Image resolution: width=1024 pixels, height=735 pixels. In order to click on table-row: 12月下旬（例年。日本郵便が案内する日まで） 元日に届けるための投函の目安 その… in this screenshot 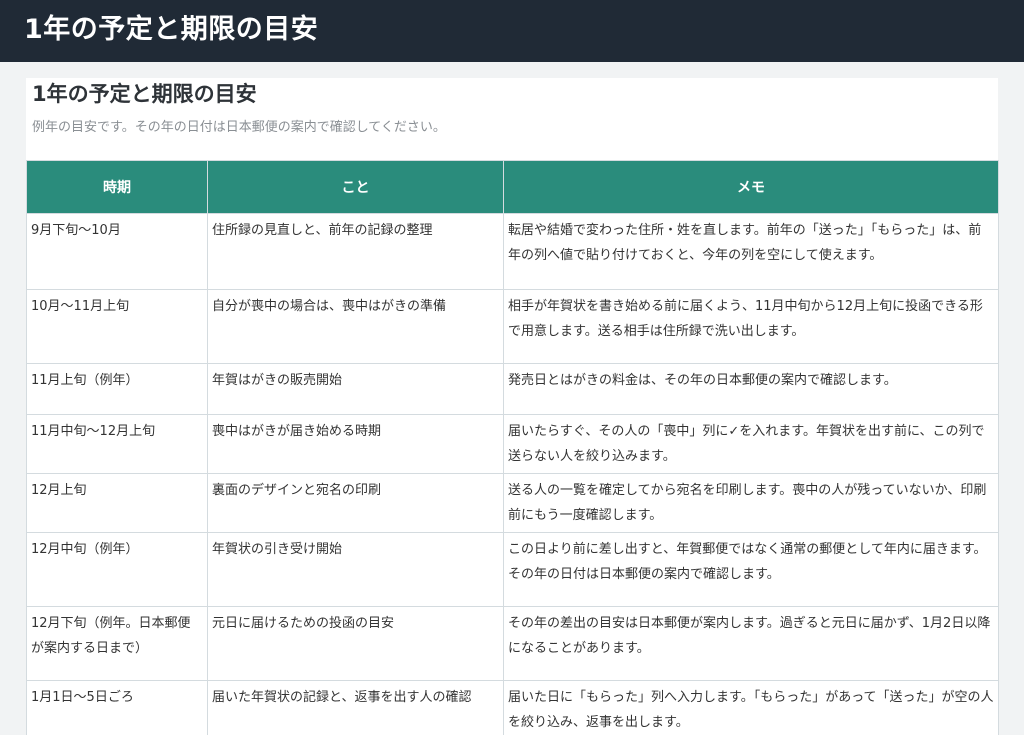, I will do `click(512, 643)`.